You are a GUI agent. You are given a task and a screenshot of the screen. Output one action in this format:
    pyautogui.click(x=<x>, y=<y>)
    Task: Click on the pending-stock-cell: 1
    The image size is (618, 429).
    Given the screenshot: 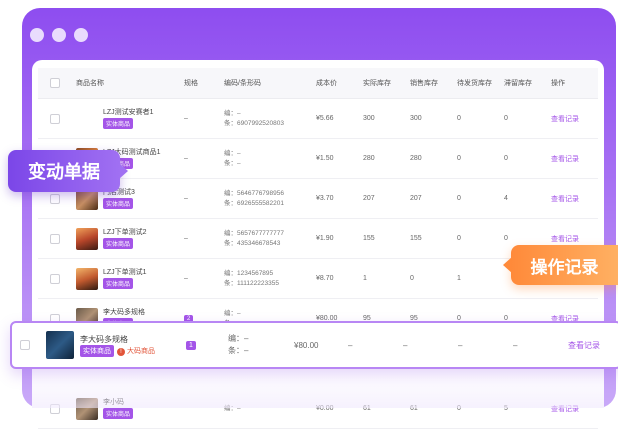 What is the action you would take?
    pyautogui.click(x=459, y=278)
    